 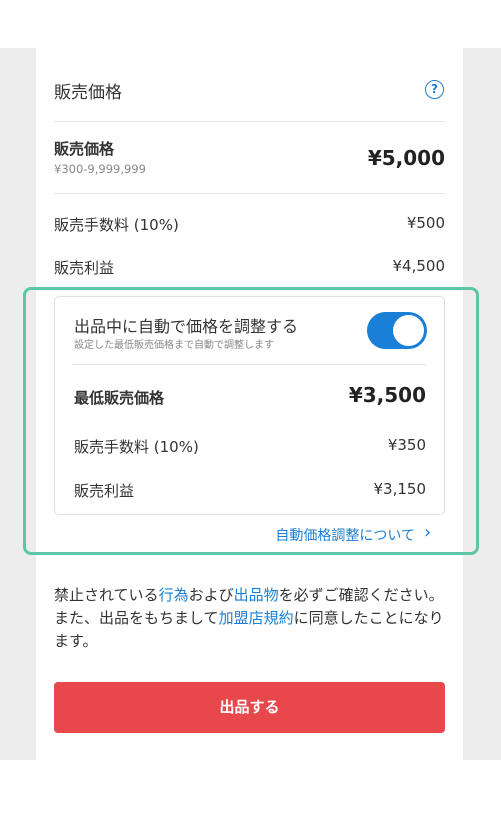 What do you see at coordinates (136, 447) in the screenshot?
I see `auto-fee-label: 販売手数料 (10%)` at bounding box center [136, 447].